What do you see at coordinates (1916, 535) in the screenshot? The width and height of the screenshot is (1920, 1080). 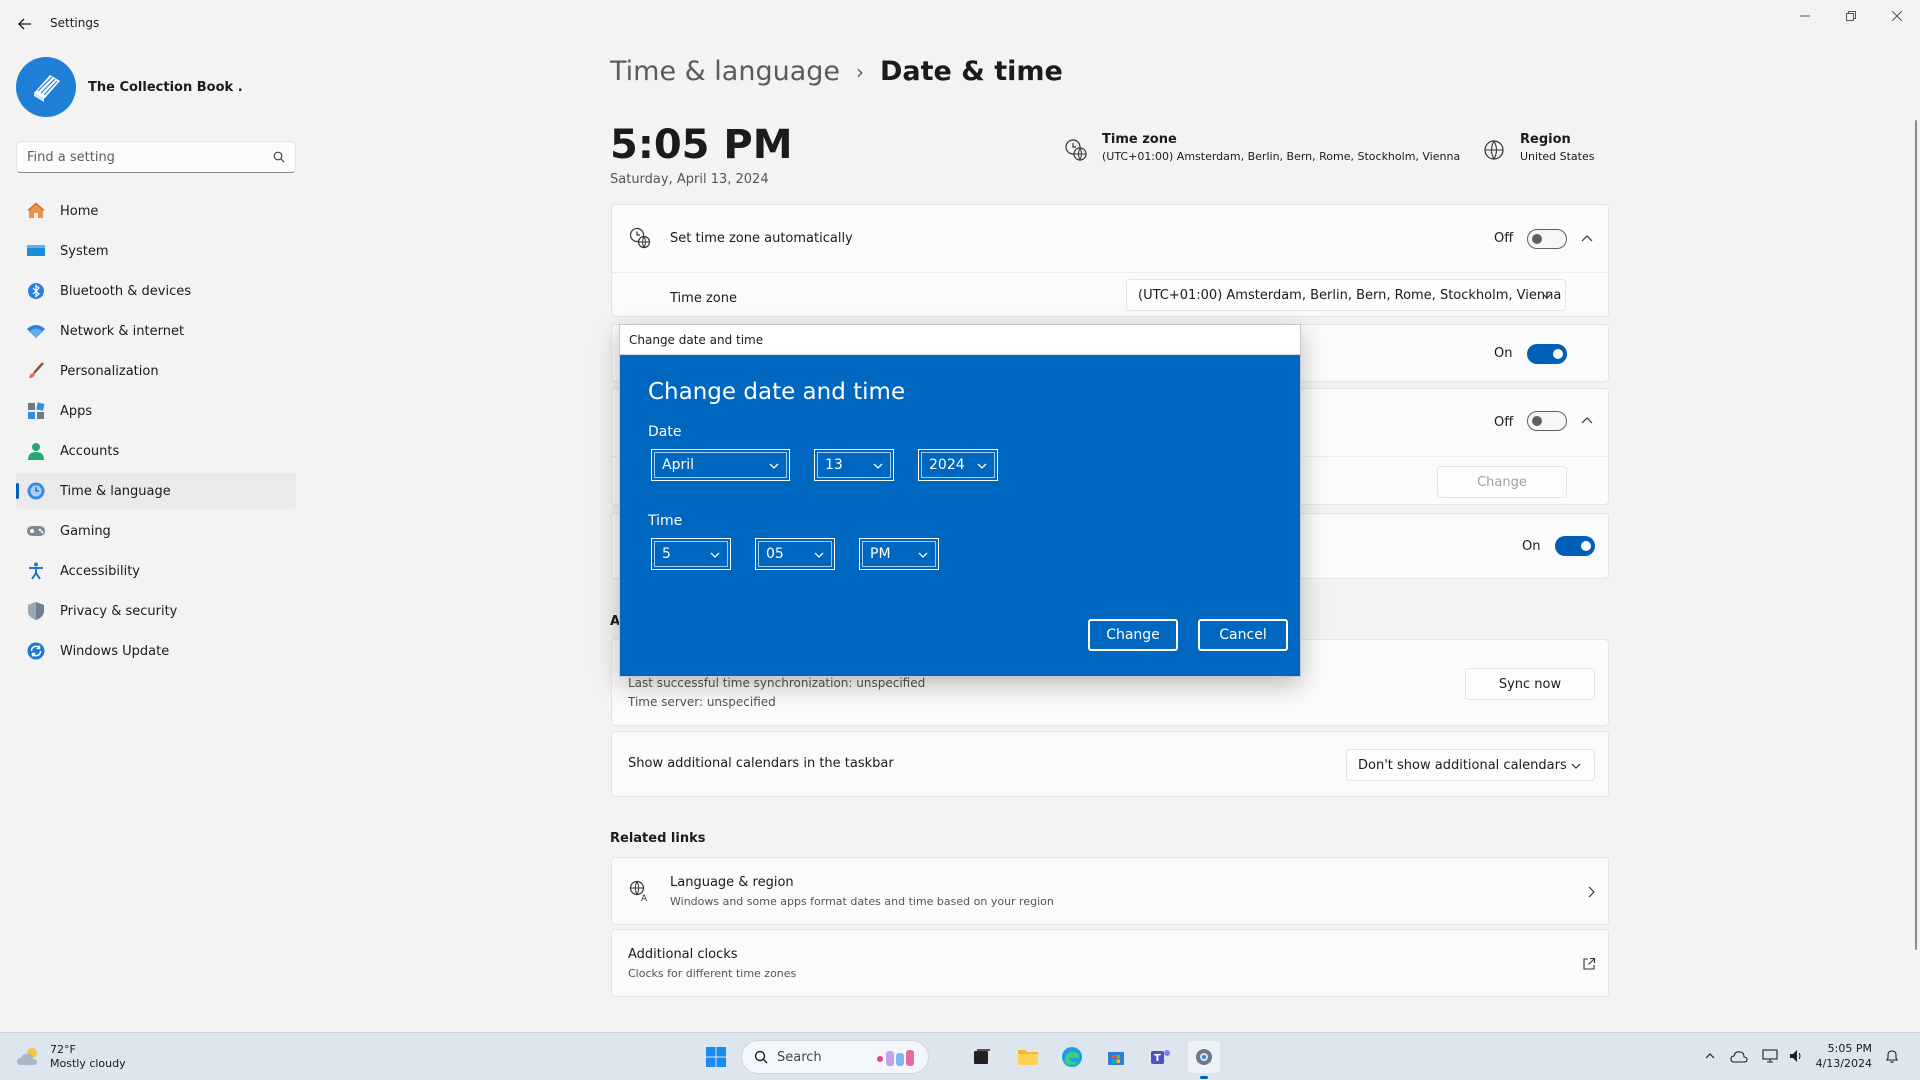 I see `scrollbar` at bounding box center [1916, 535].